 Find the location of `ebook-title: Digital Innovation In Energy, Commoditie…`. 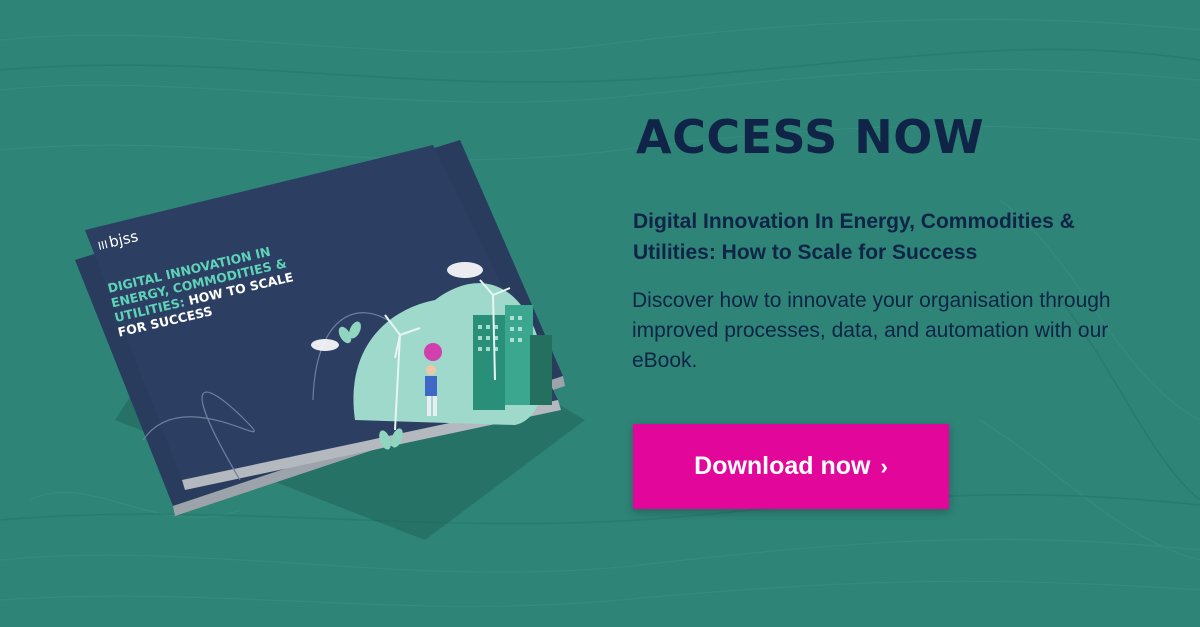

ebook-title: Digital Innovation In Energy, Commoditie… is located at coordinates (854, 237).